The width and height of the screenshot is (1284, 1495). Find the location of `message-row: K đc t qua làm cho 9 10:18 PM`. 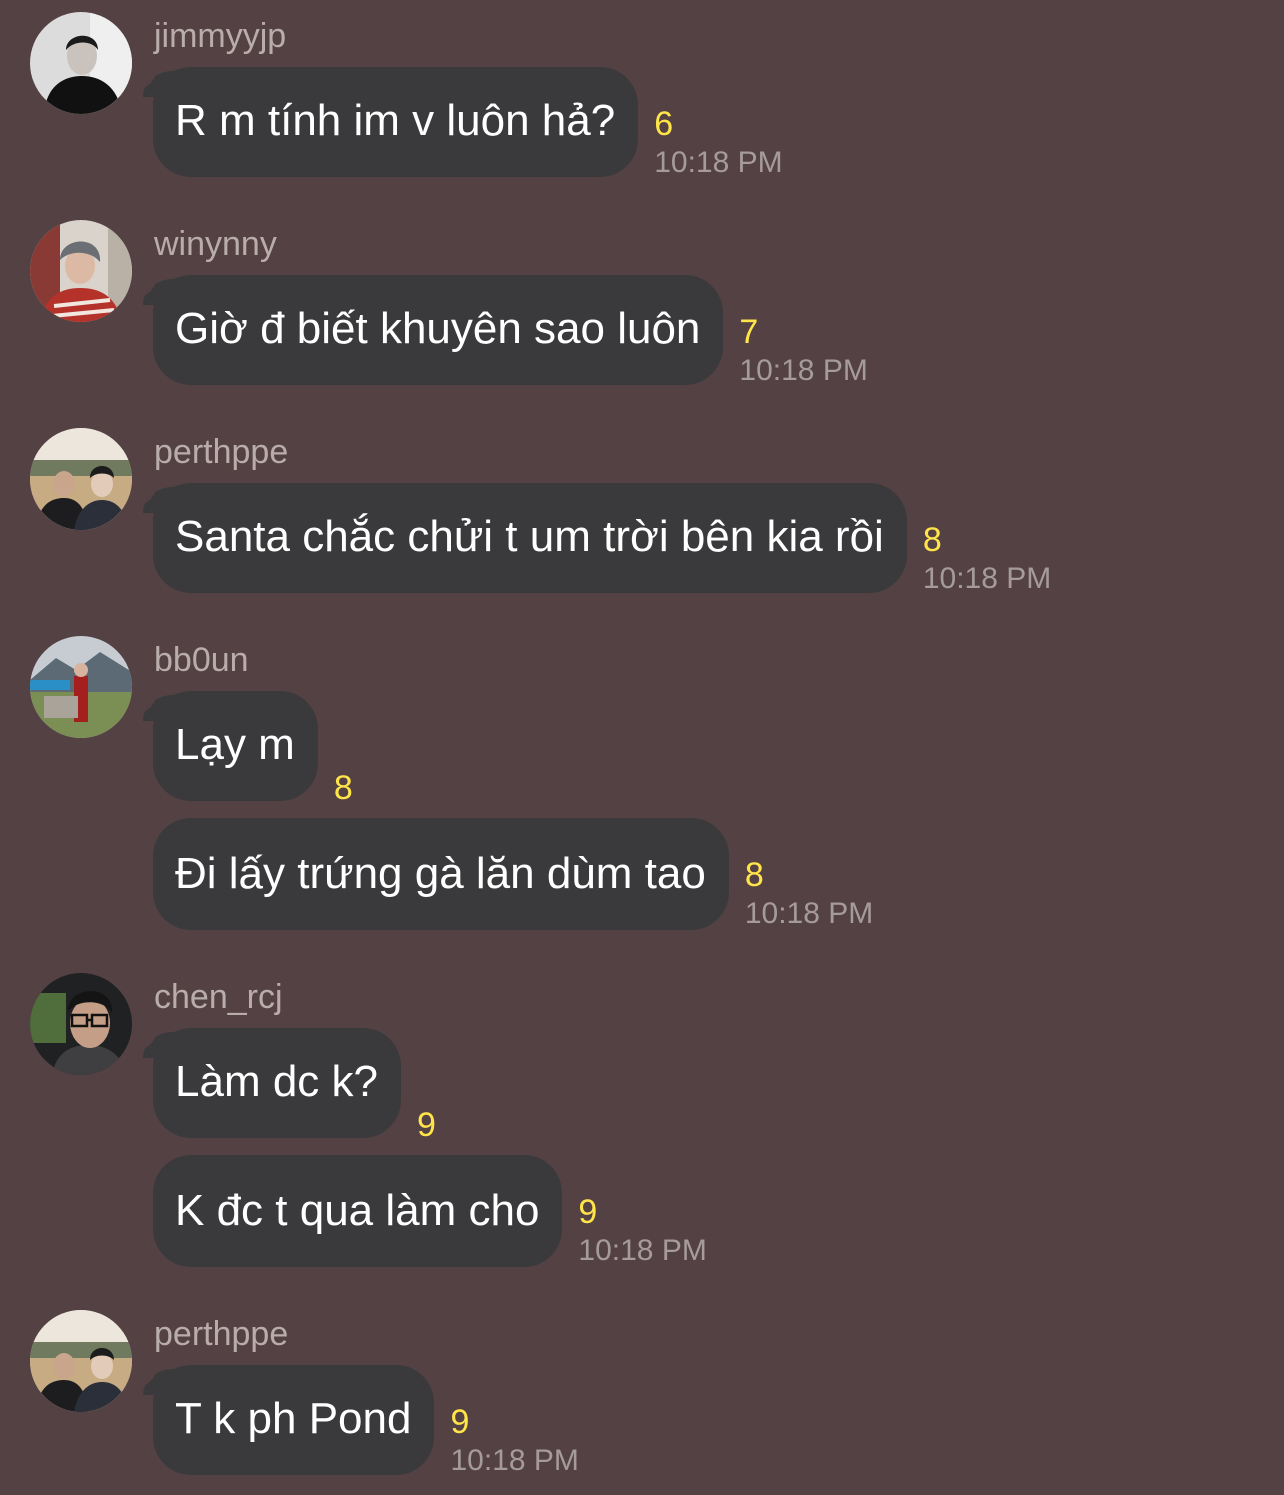

message-row: K đc t qua làm cho 9 10:18 PM is located at coordinates (430, 1213).